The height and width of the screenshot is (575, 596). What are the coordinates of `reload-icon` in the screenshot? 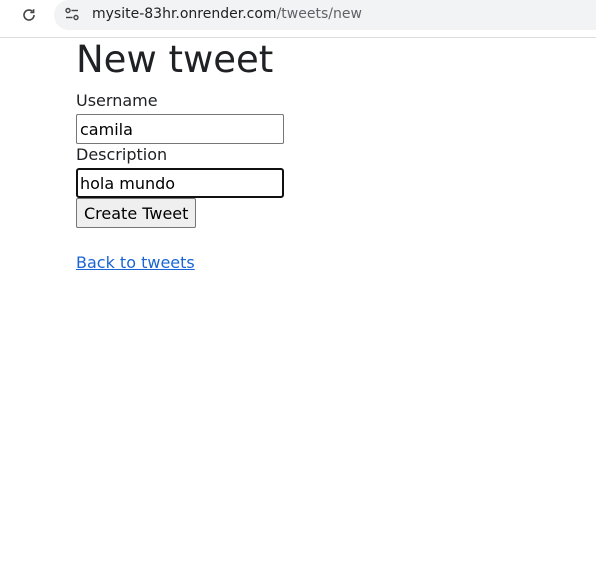 It's located at (29, 15).